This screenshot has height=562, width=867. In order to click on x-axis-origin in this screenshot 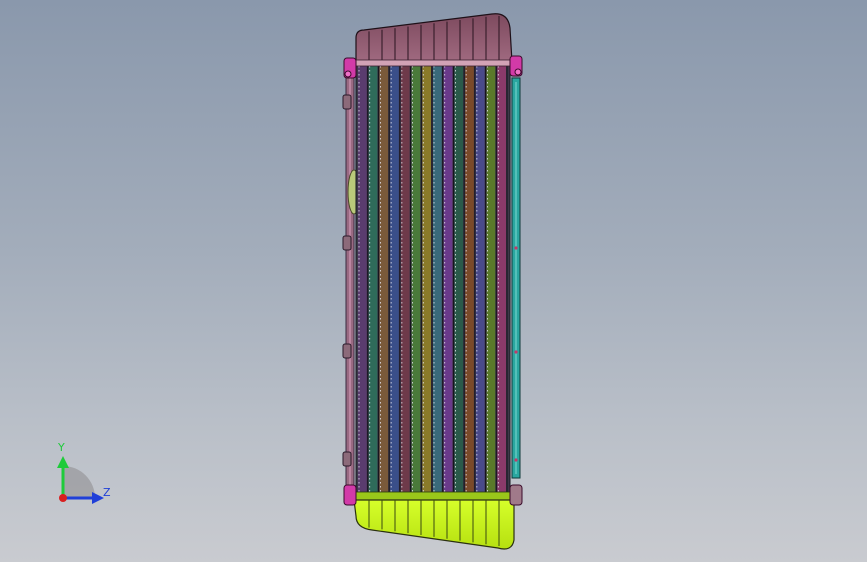, I will do `click(63, 498)`.